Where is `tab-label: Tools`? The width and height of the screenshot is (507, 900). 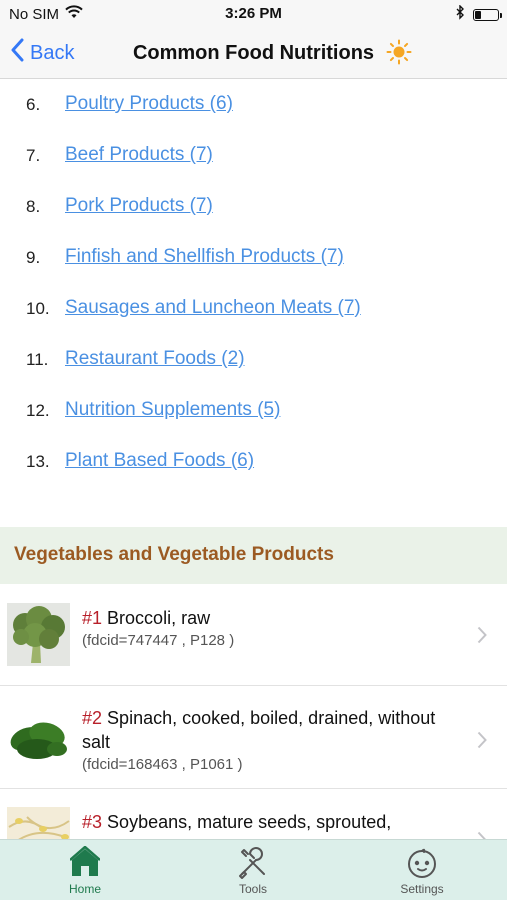 tab-label: Tools is located at coordinates (252, 889).